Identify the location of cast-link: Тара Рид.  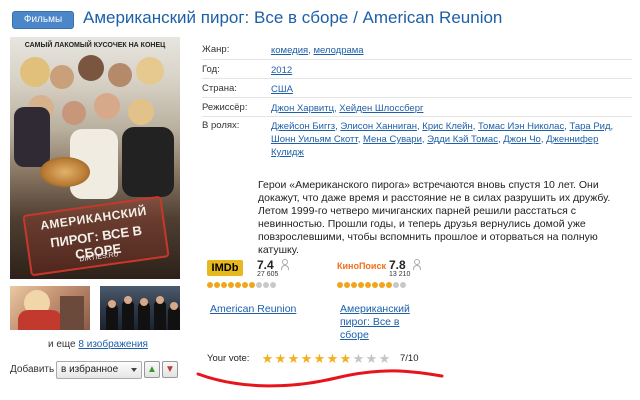
(589, 126).